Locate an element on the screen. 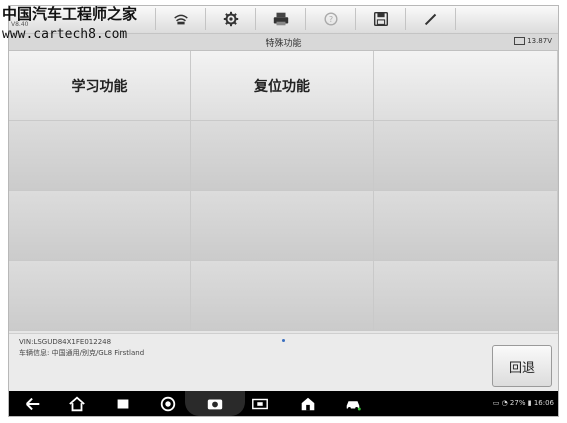 The height and width of the screenshot is (423, 567). pen-icon is located at coordinates (430, 19).